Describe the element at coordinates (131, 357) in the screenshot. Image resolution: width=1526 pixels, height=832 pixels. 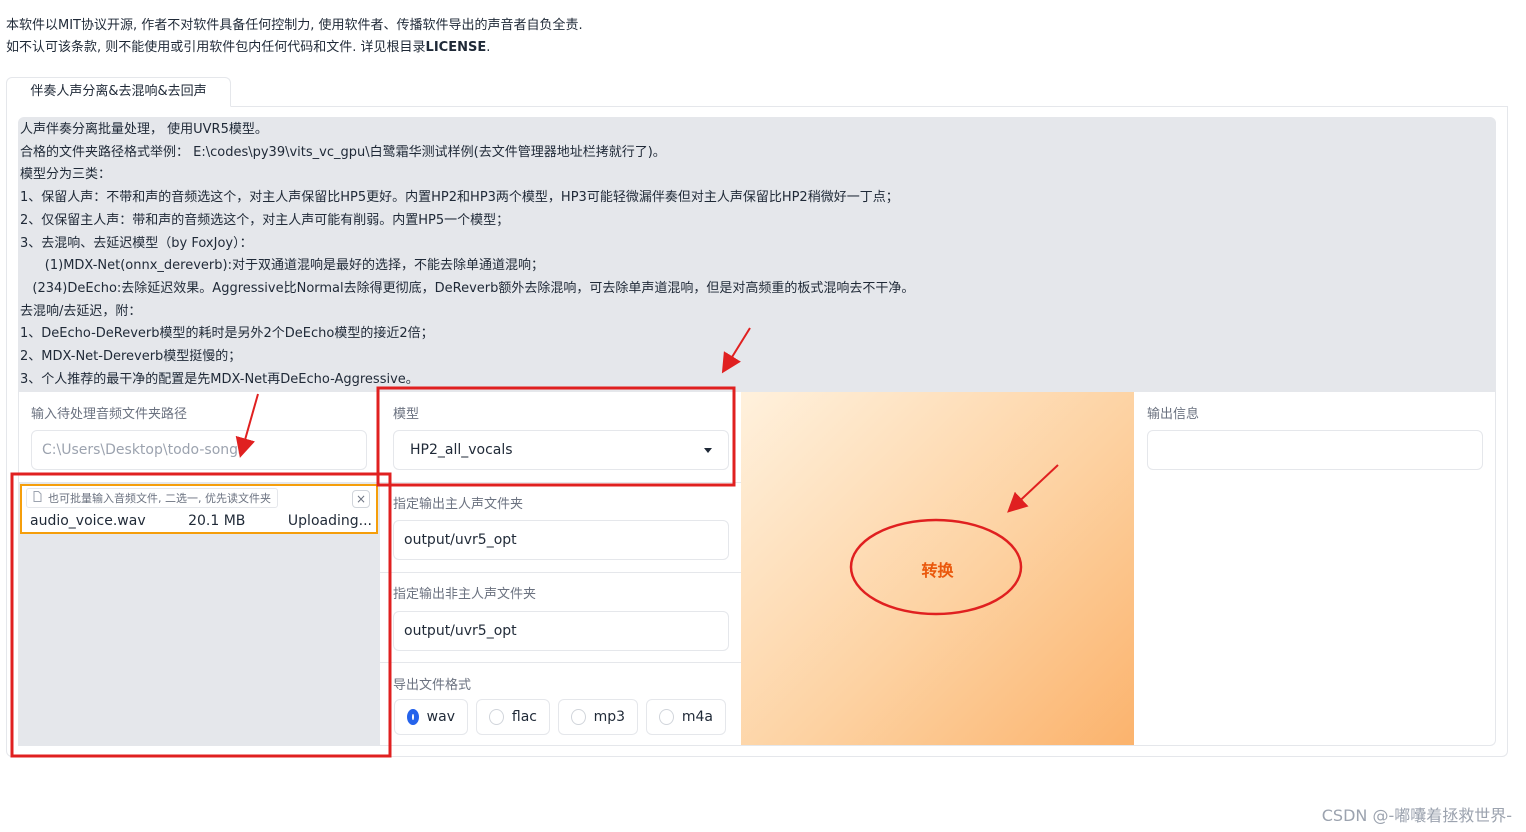
I see `description-line: 2、MDX-Net-Dereverb模型挺慢的；` at that location.